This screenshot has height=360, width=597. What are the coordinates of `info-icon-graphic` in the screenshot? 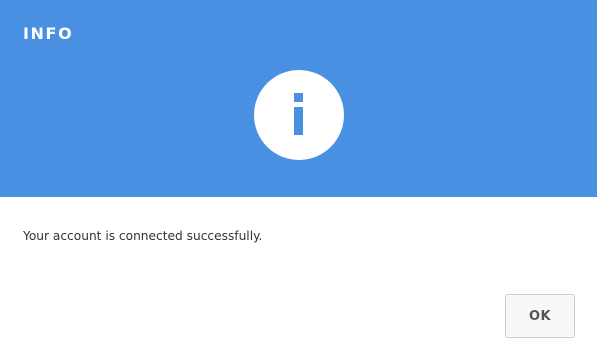 It's located at (299, 115).